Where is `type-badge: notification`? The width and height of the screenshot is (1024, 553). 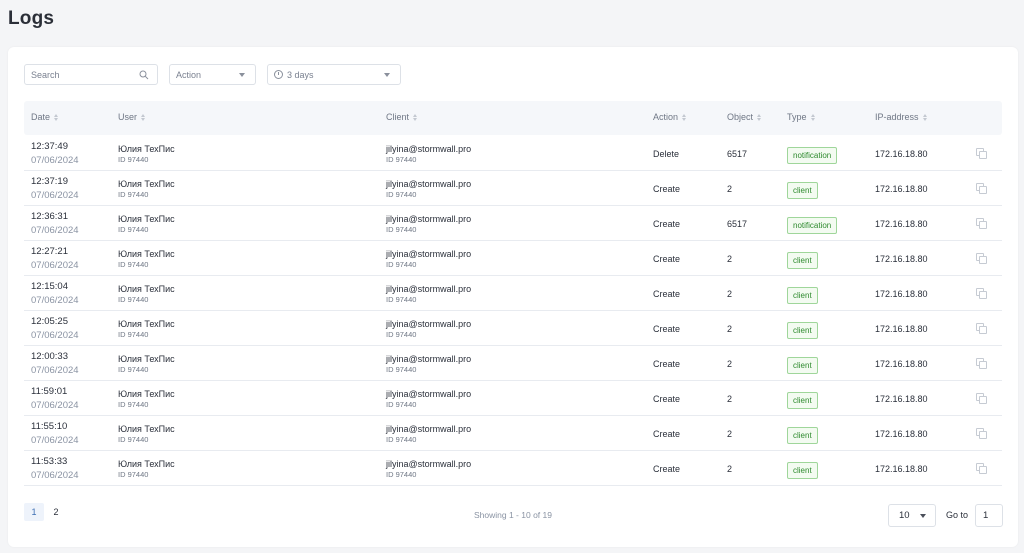 type-badge: notification is located at coordinates (812, 155).